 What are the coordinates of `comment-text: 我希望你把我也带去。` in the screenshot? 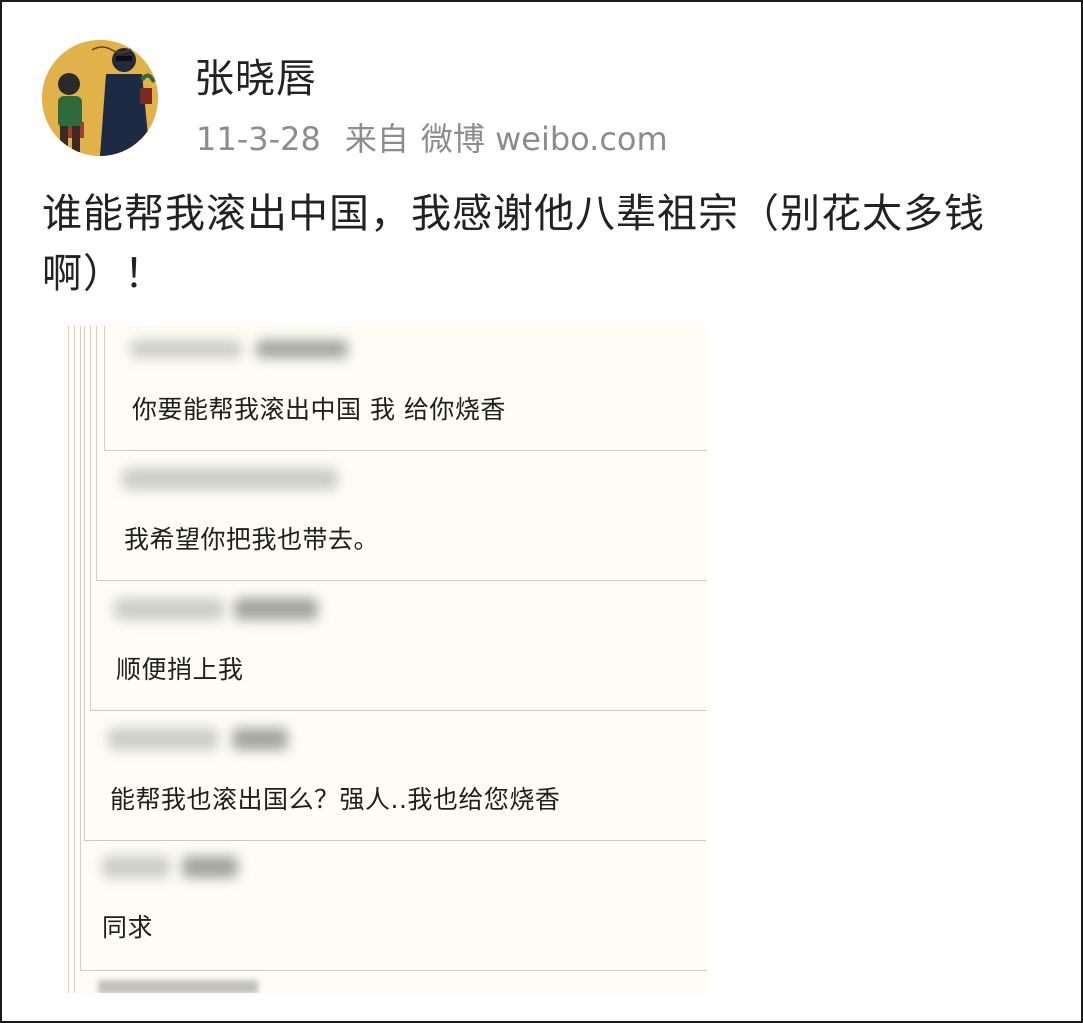 It's located at (252, 539).